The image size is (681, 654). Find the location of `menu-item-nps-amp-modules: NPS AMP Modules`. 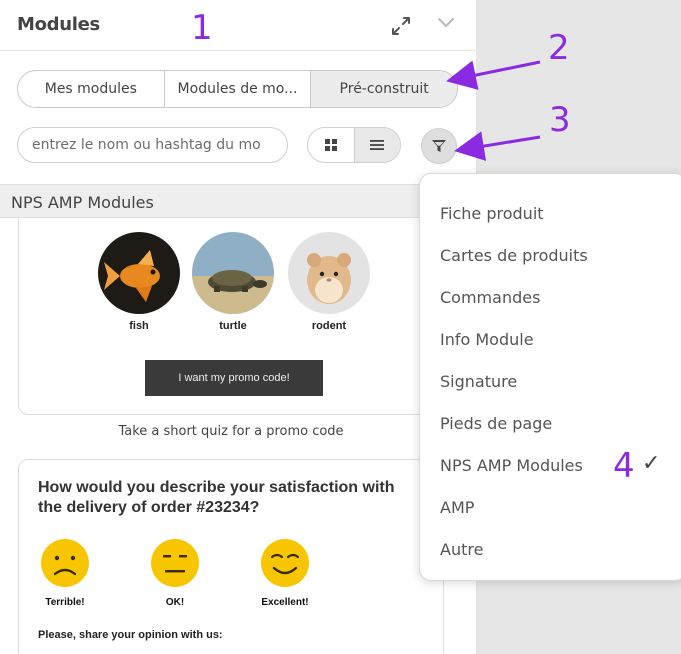

menu-item-nps-amp-modules: NPS AMP Modules is located at coordinates (511, 465).